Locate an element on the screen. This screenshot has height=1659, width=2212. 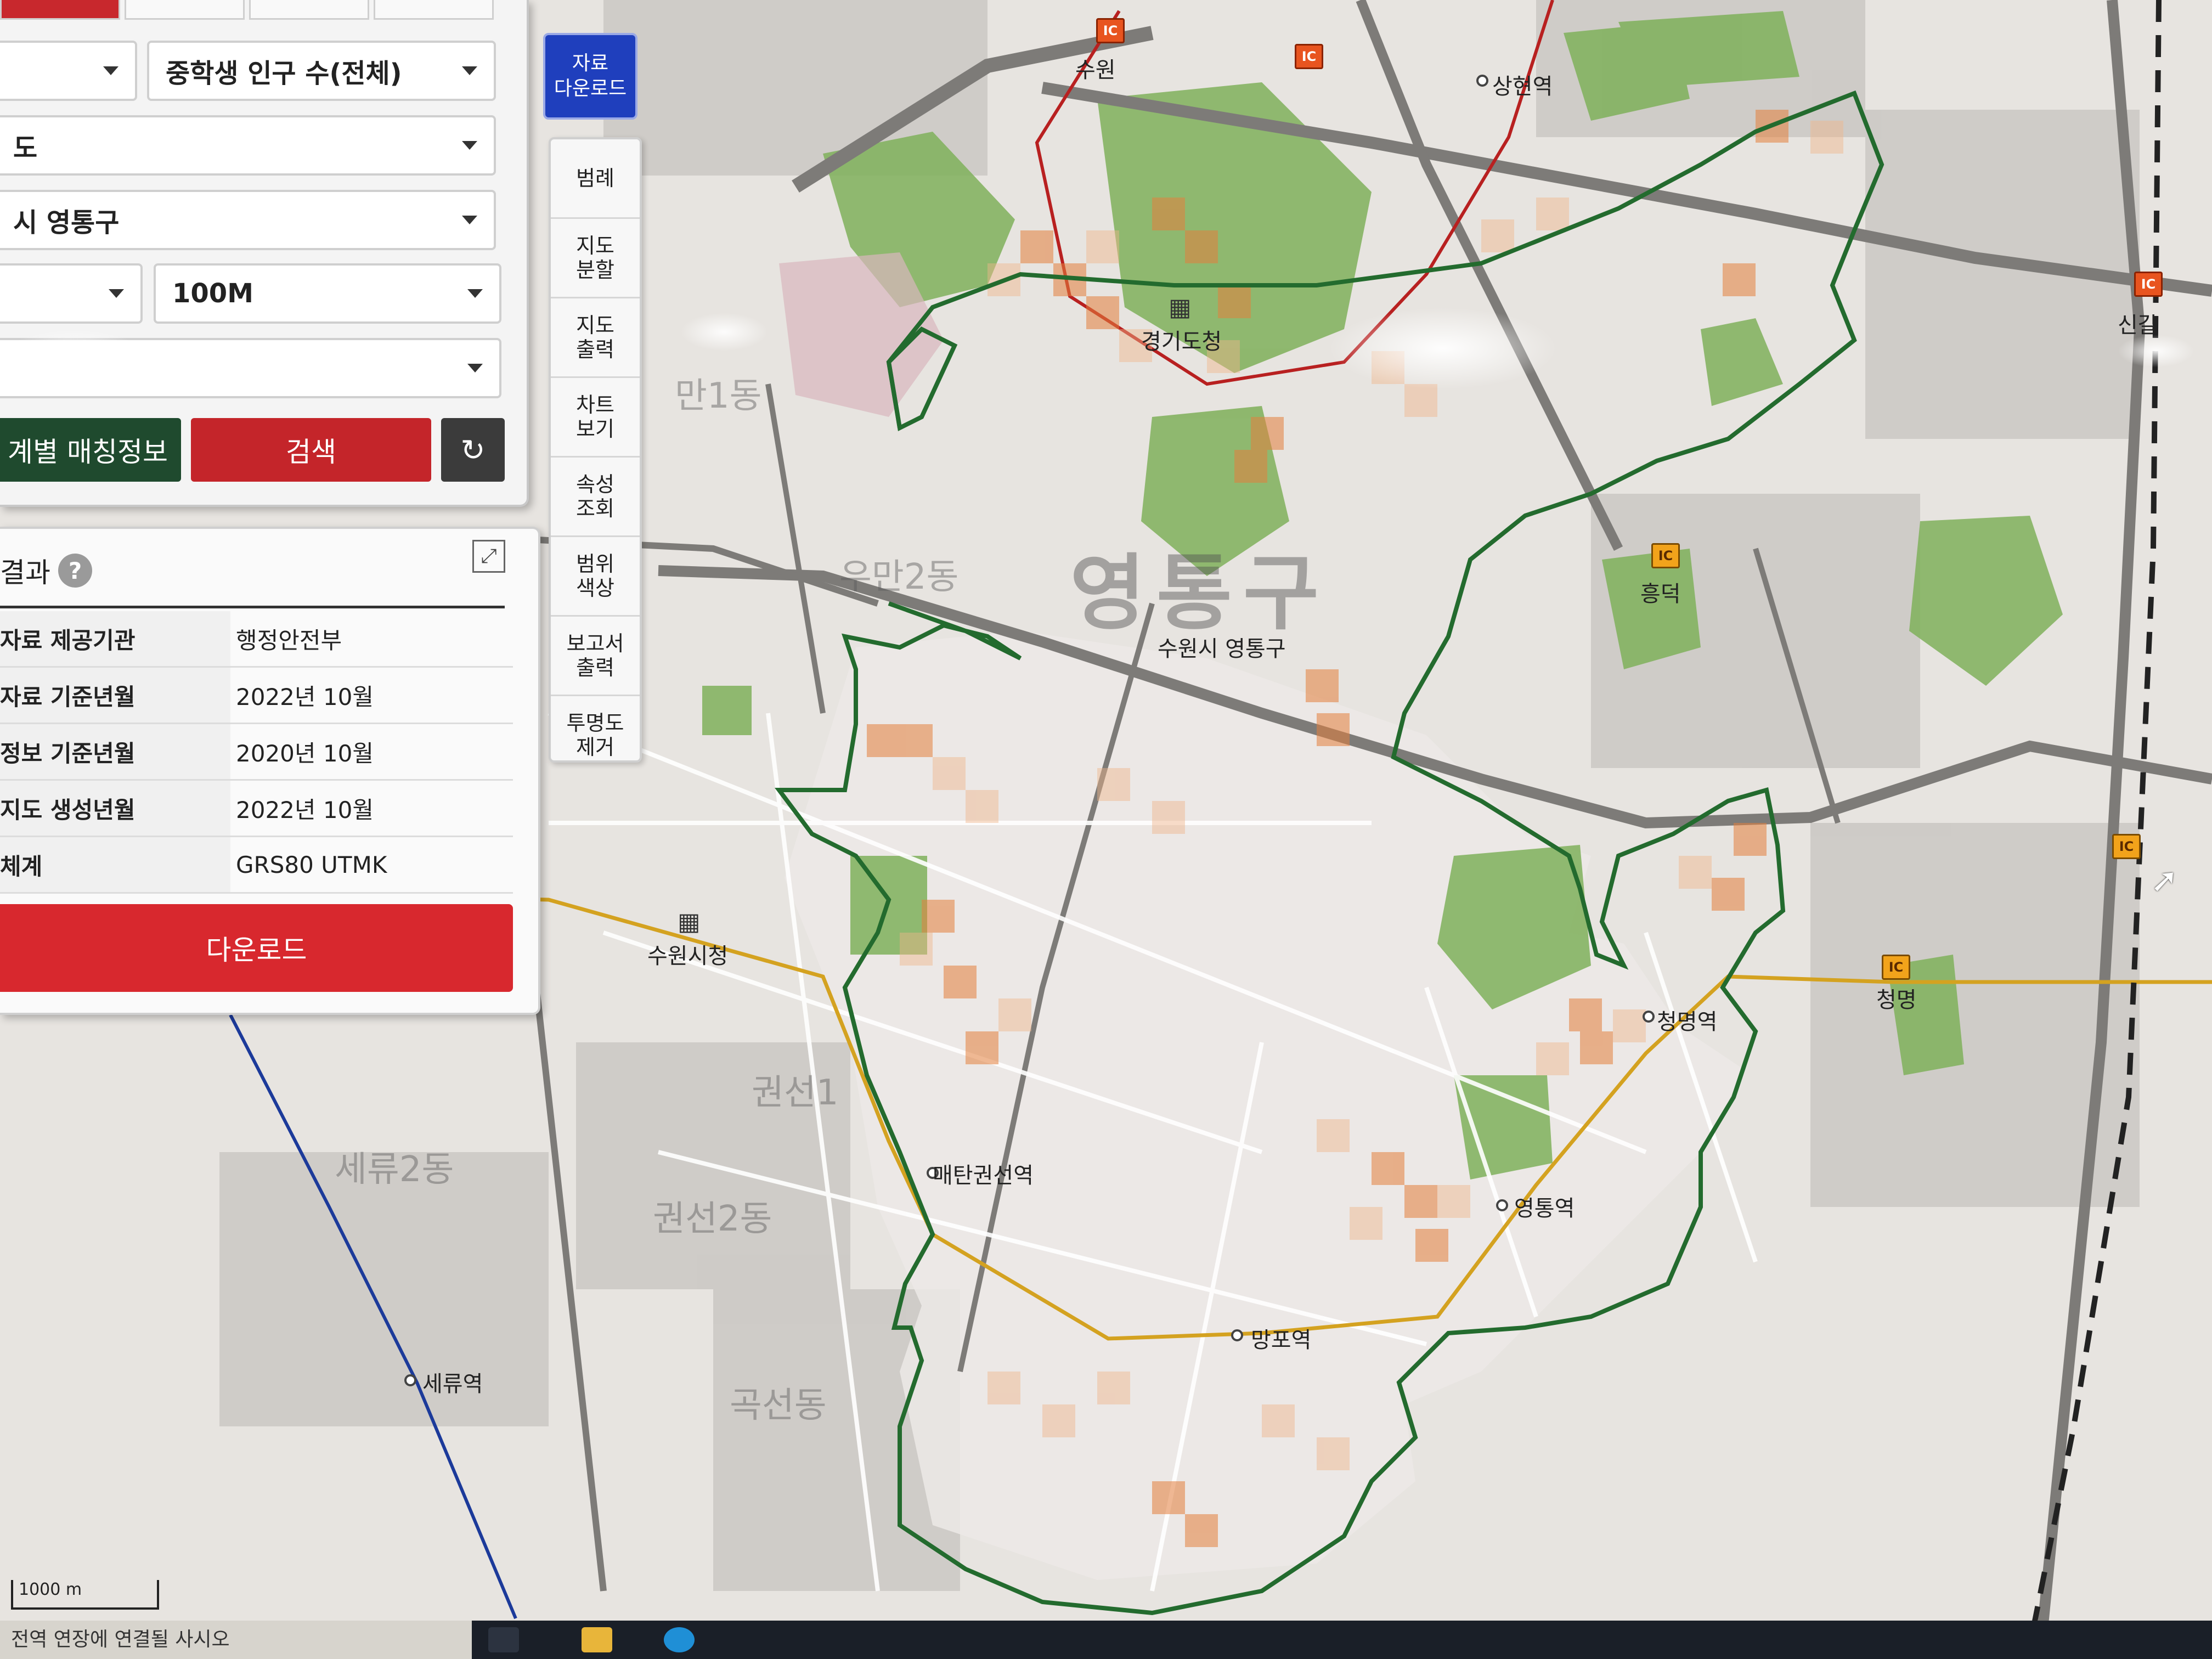
table-row: 체계 GRS80 UTMK is located at coordinates (256, 865).